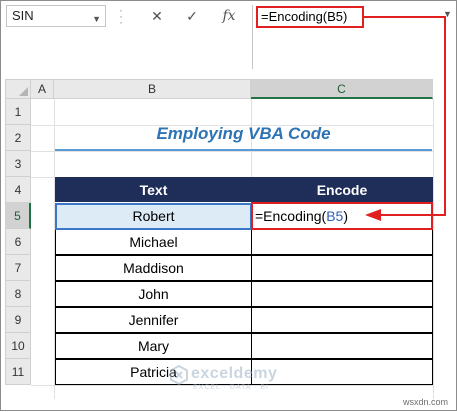 This screenshot has height=412, width=457. I want to click on row-header-4: 4, so click(18, 190).